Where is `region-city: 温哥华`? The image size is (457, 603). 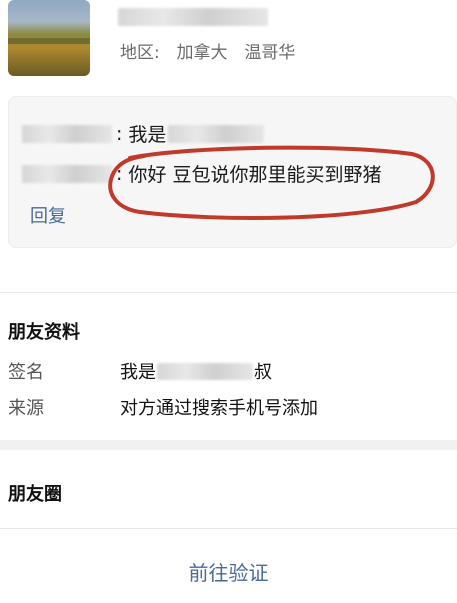
region-city: 温哥华 is located at coordinates (270, 53).